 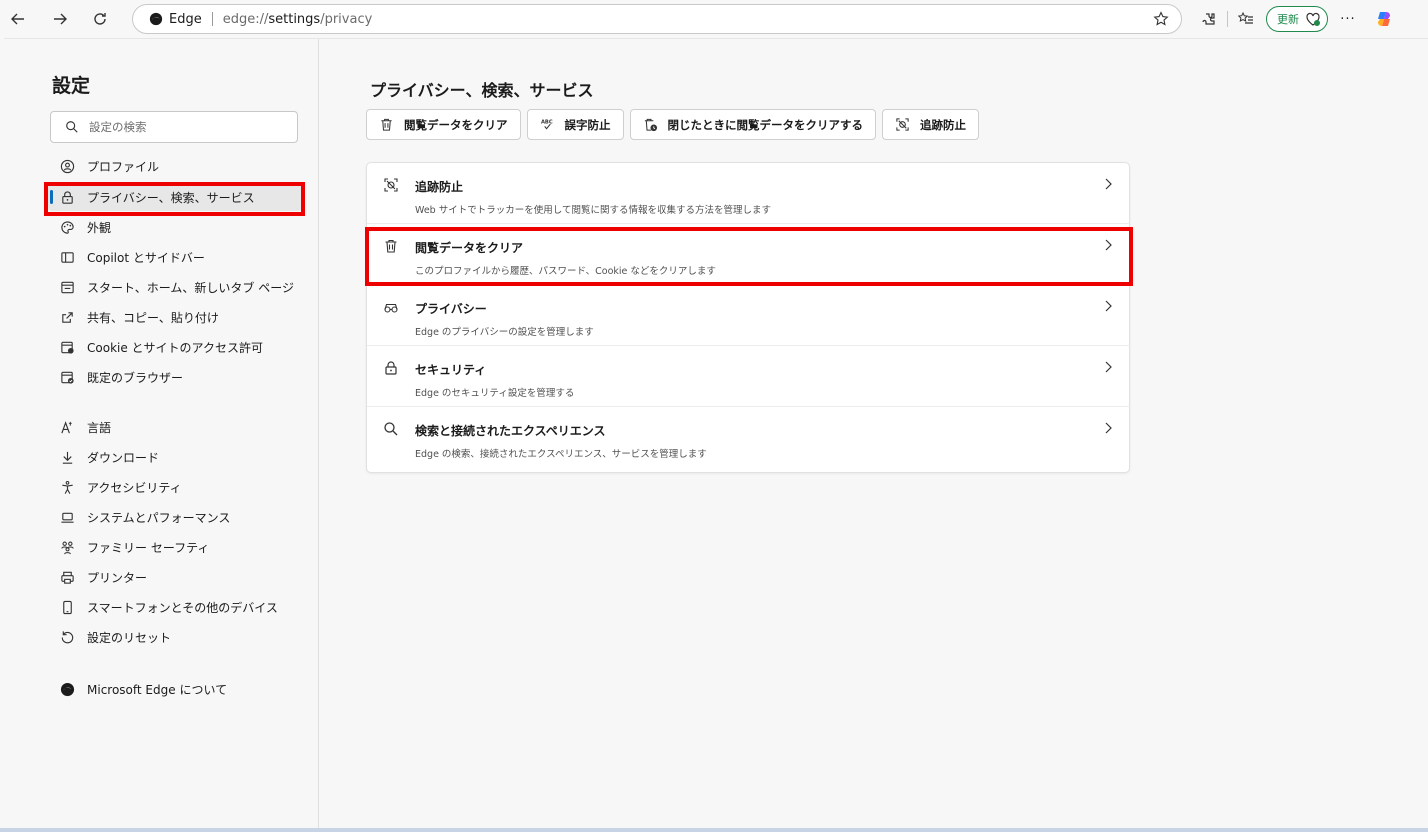 I want to click on arrow-right-icon, so click(x=60, y=19).